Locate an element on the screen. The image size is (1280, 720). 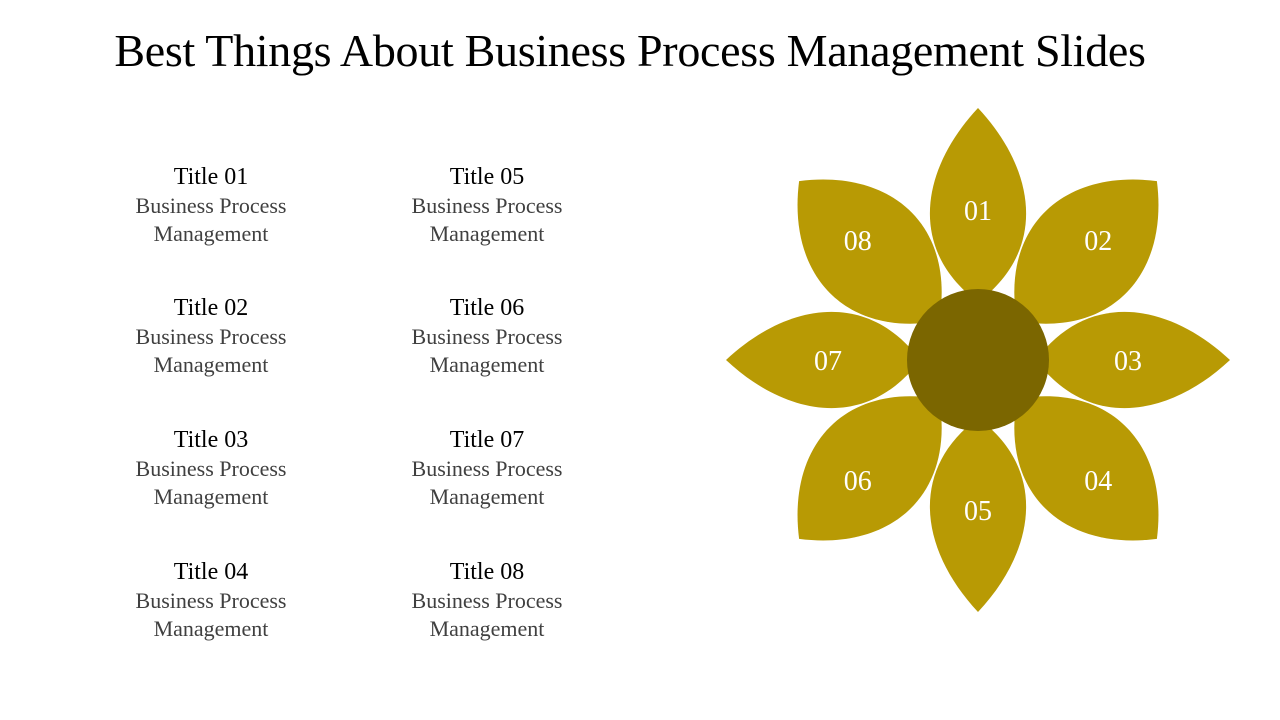
petal-label-08: 08 is located at coordinates (858, 241).